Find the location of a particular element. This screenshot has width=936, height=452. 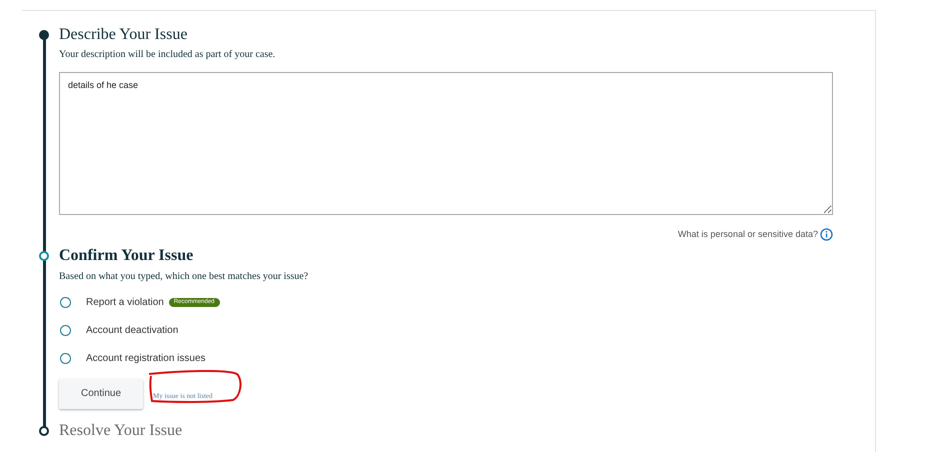

step-title: Resolve Your Issue is located at coordinates (120, 430).